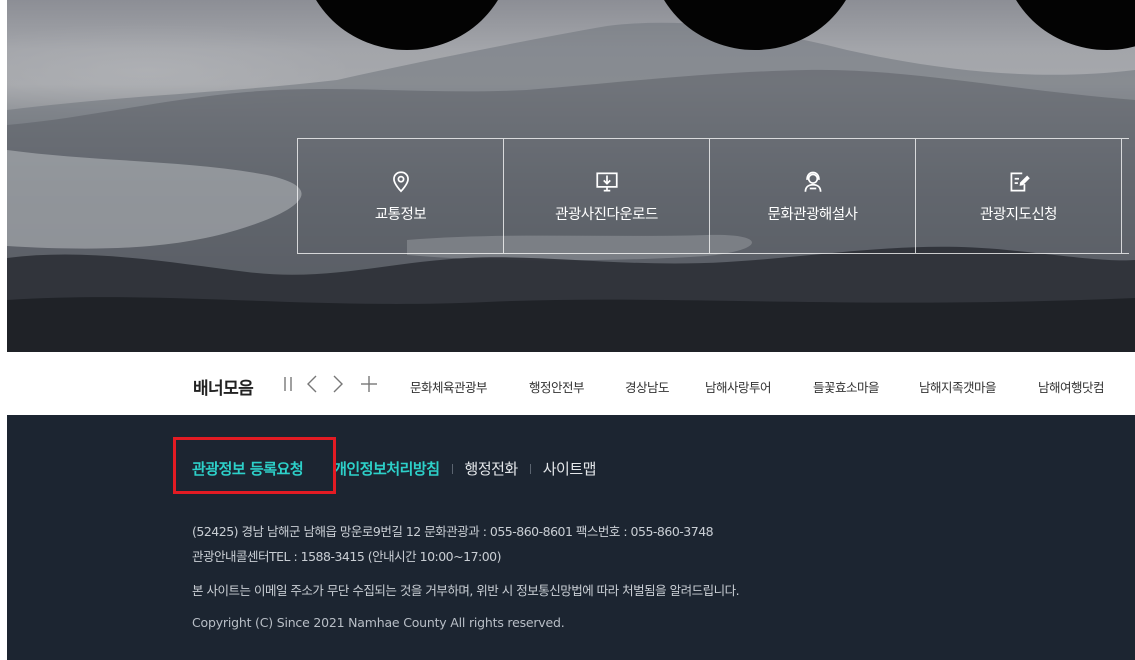  Describe the element at coordinates (386, 468) in the screenshot. I see `footer-link-privacy-policy: 개인정보처리방침` at that location.